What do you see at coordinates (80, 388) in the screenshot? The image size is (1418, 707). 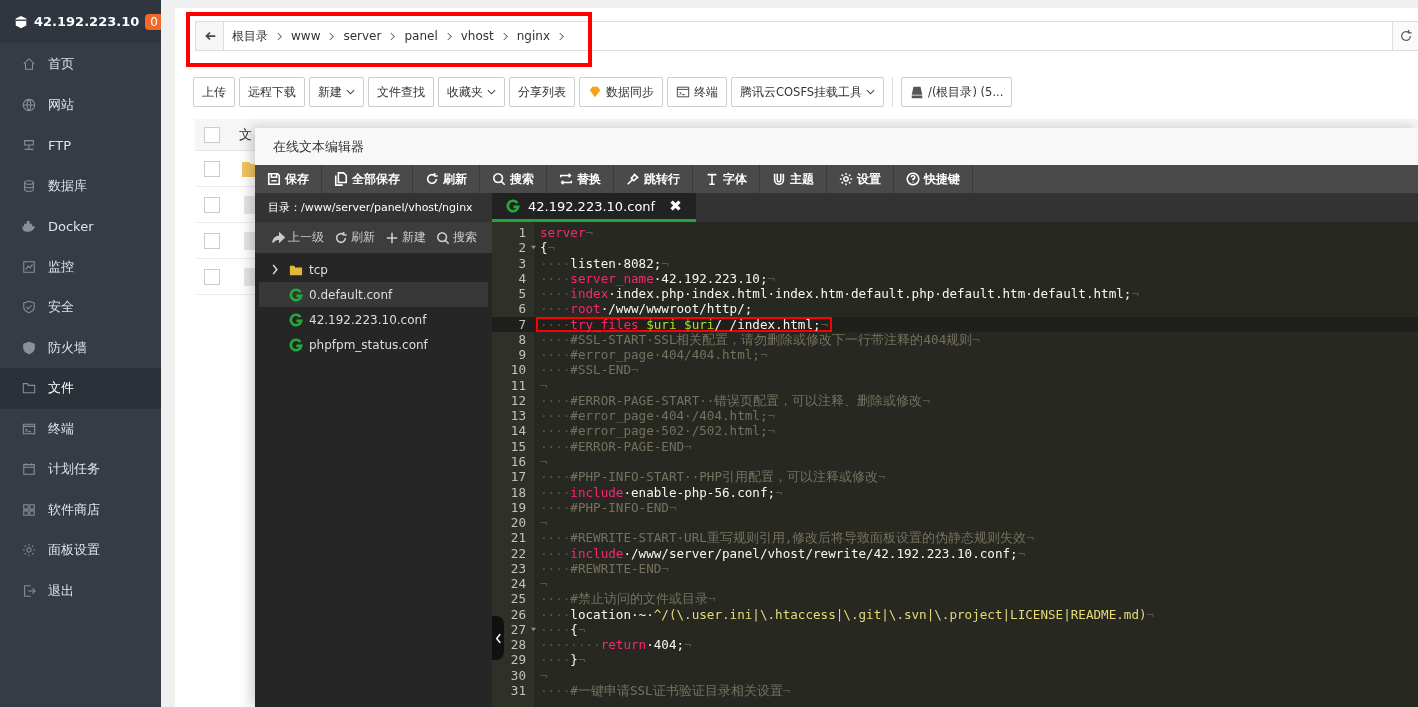 I see `sidebar-item: 文件` at bounding box center [80, 388].